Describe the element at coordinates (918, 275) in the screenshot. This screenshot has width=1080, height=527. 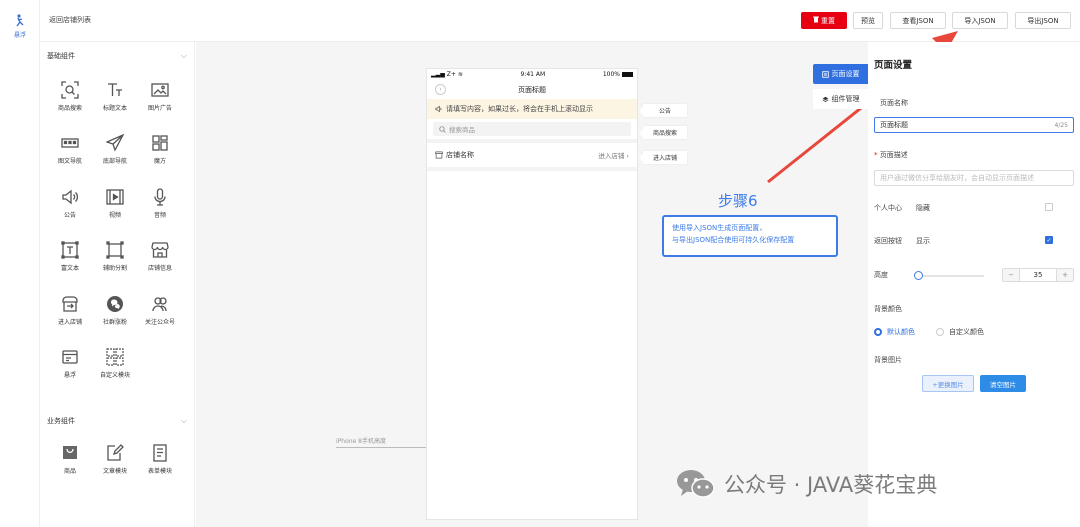
I see `height-slider-handle` at that location.